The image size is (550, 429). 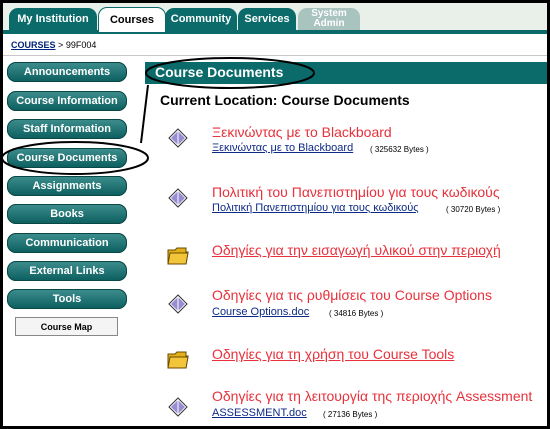 I want to click on annotation-connector, so click(x=144, y=114).